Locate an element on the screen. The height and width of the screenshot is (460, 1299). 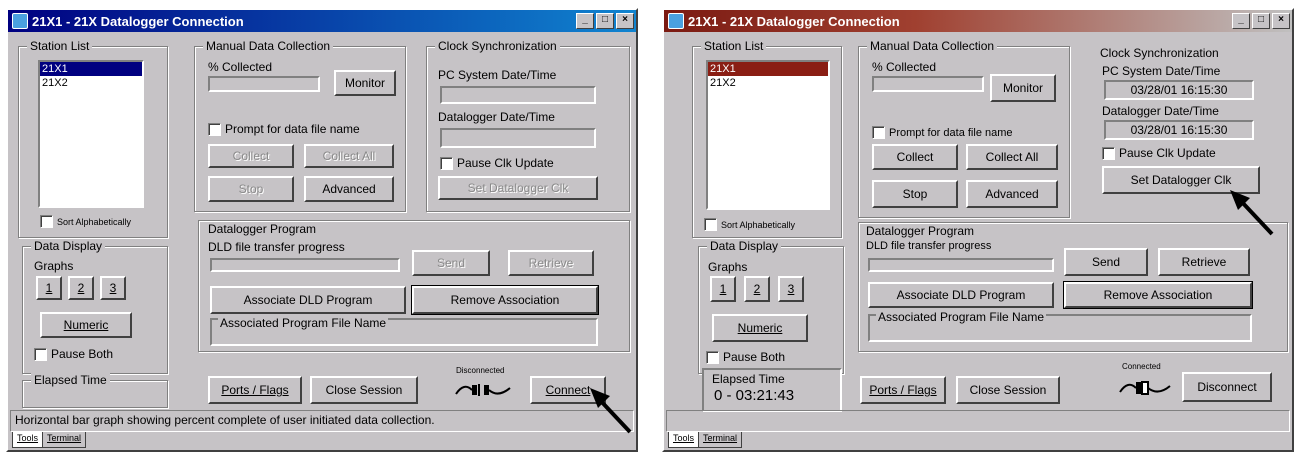
datalogger-program-legend: Datalogger Program is located at coordinates (920, 231).